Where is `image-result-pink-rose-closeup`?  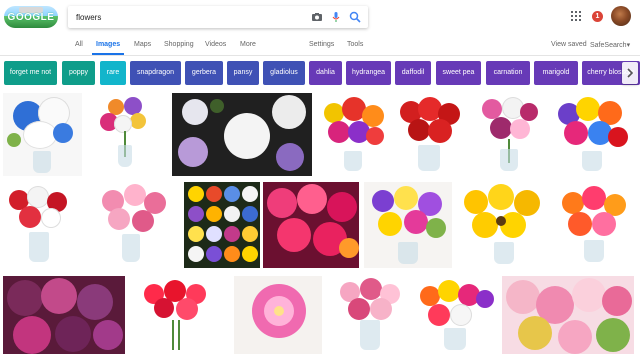
image-result-pink-rose-closeup is located at coordinates (568, 315).